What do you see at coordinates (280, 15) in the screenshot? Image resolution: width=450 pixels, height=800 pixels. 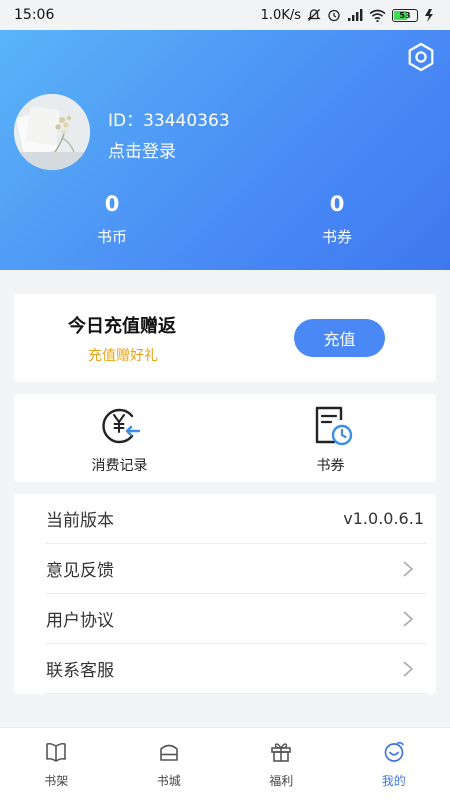 I see `network-speed: 1.0K/s` at bounding box center [280, 15].